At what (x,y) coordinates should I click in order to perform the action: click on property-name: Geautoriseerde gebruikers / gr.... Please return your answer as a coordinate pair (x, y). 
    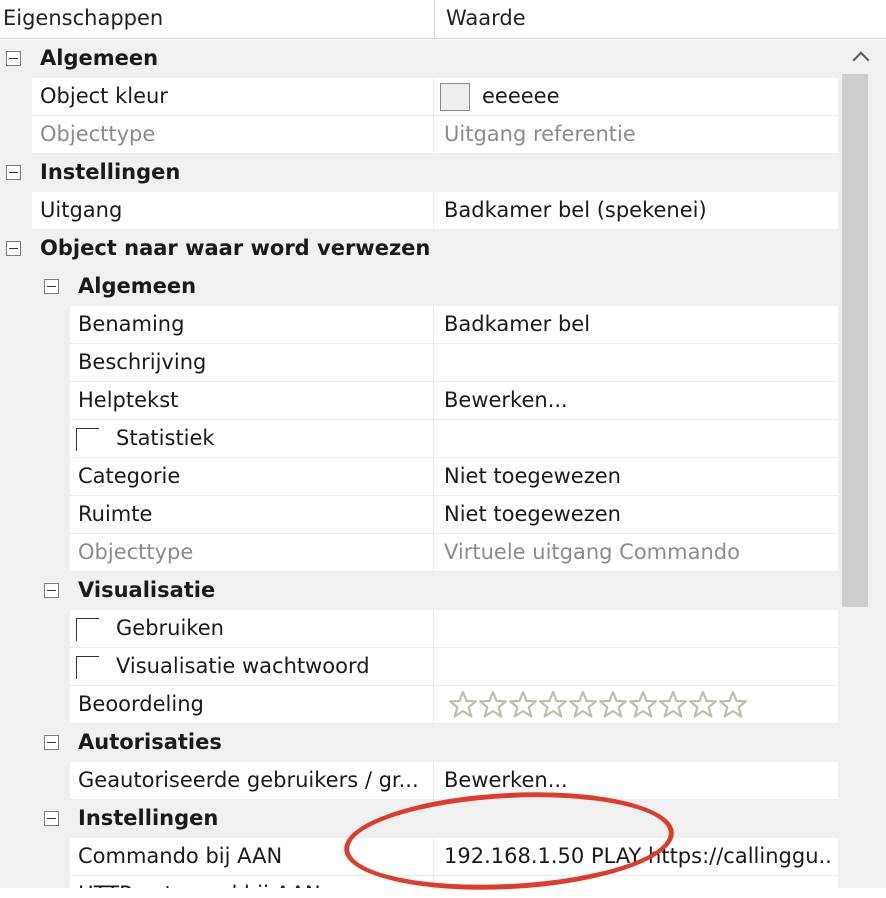
    Looking at the image, I should click on (248, 780).